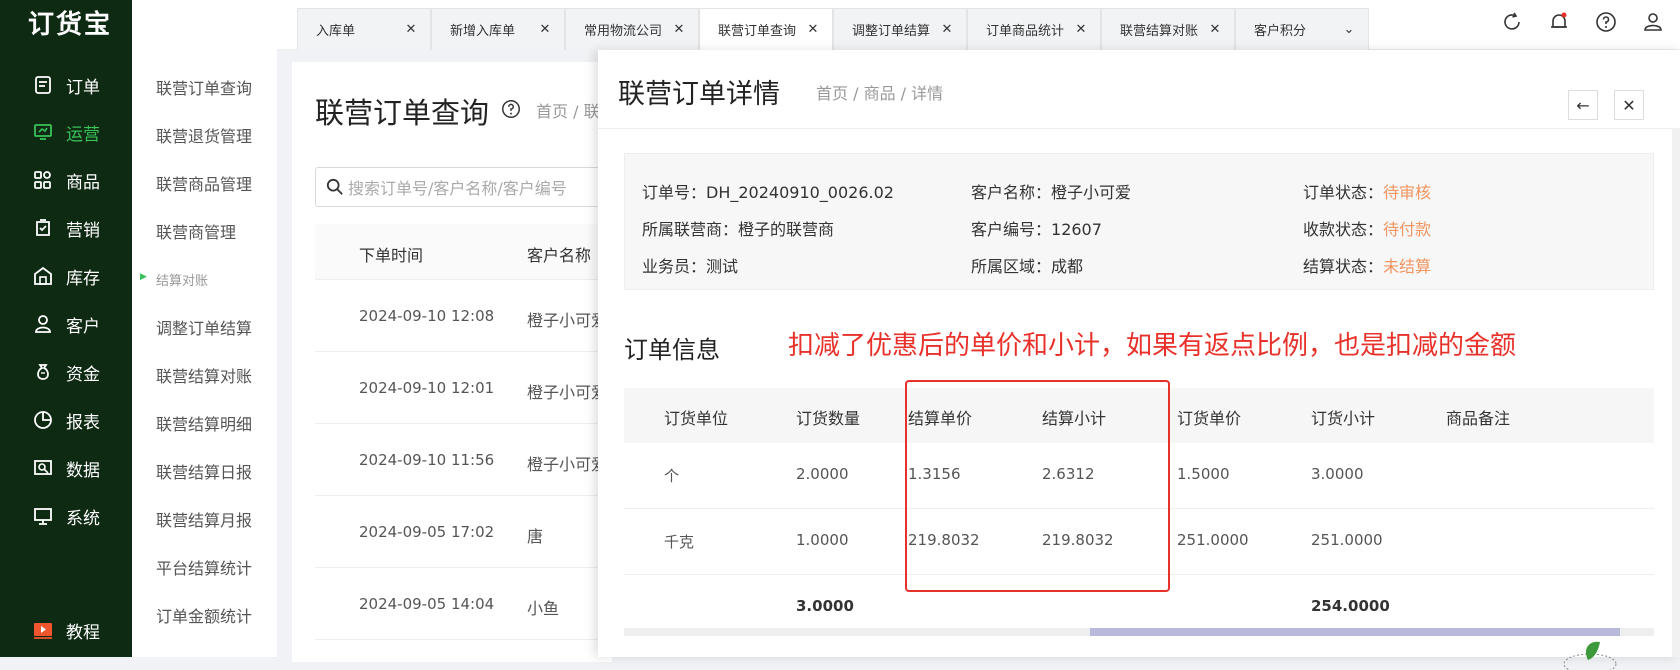 The height and width of the screenshot is (670, 1680). I want to click on section-title: 订单信息, so click(672, 350).